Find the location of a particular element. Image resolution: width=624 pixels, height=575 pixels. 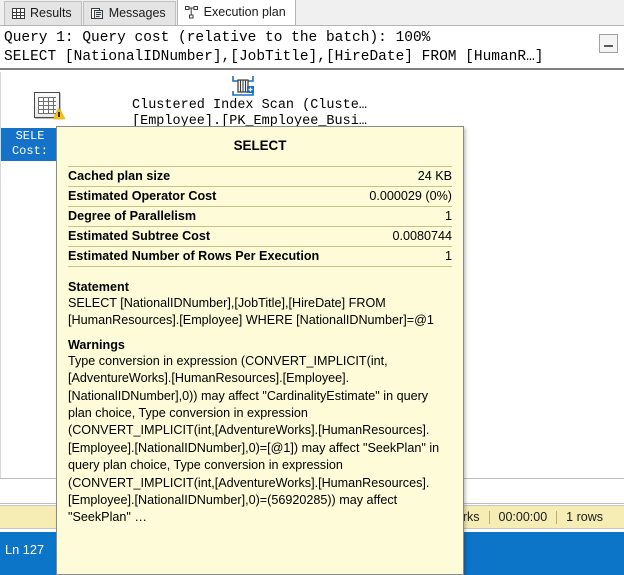

select-caption-line1: SELE is located at coordinates (30, 136).